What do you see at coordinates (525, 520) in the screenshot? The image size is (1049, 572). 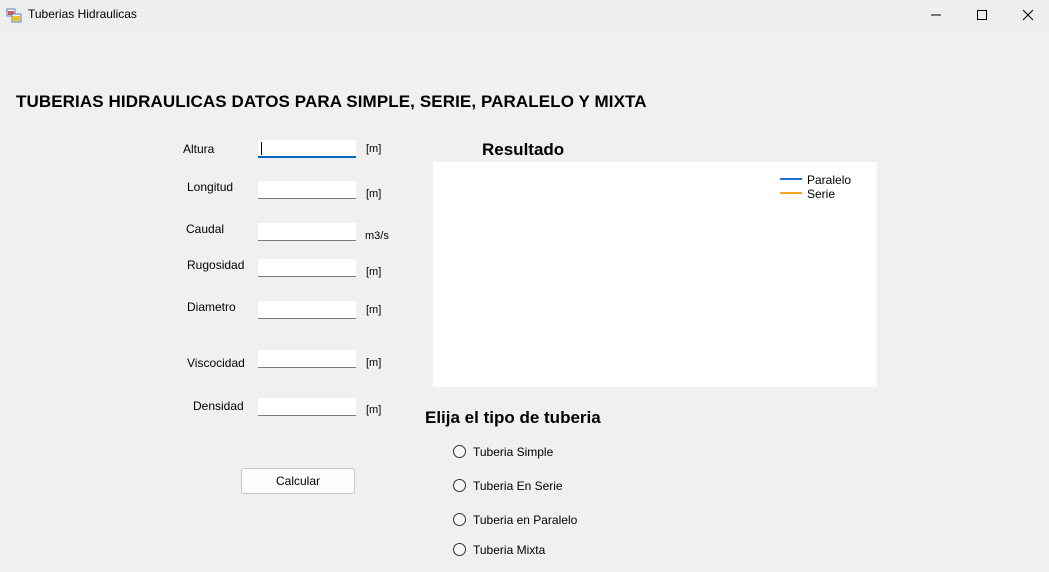 I see `radio-label-paralelo: Tuberia en Paralelo` at bounding box center [525, 520].